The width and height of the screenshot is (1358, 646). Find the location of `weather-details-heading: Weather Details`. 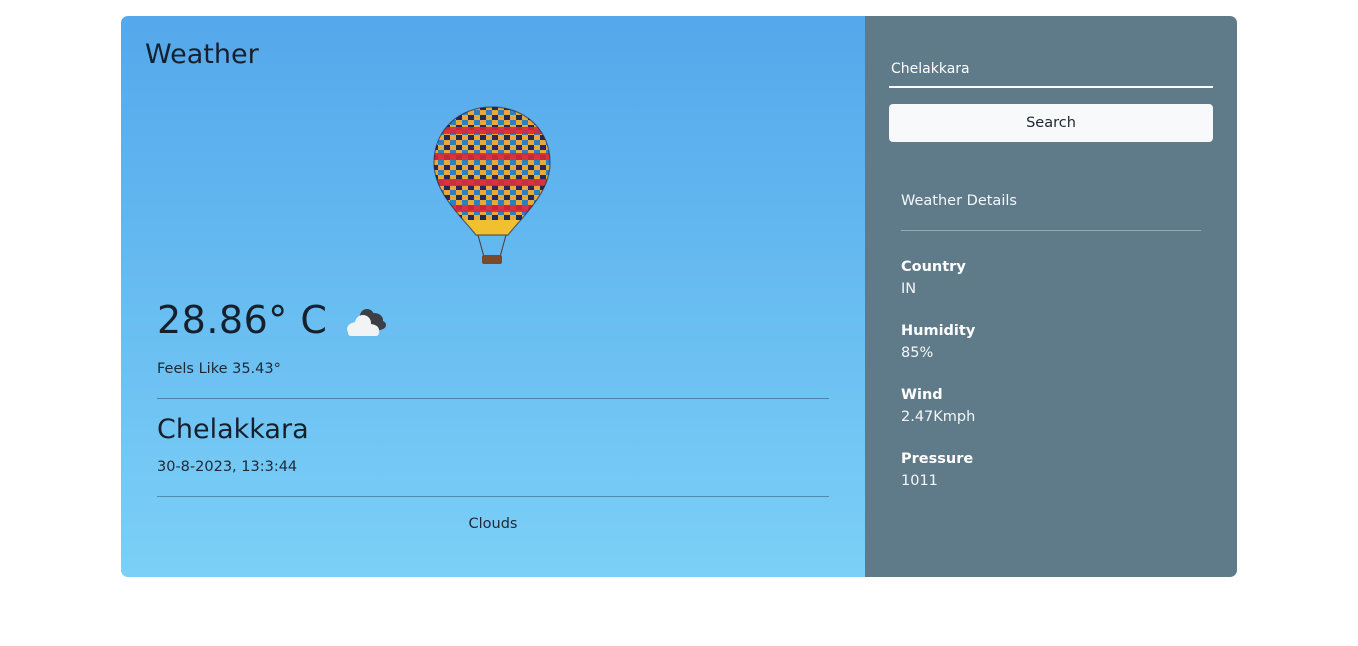

weather-details-heading: Weather Details is located at coordinates (959, 201).